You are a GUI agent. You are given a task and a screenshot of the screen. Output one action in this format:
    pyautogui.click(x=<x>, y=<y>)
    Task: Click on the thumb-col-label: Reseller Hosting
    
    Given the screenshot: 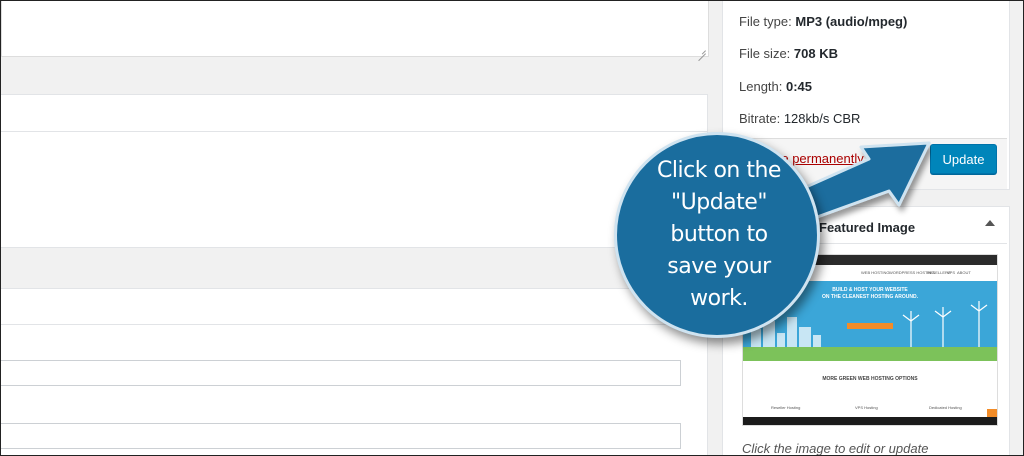 What is the action you would take?
    pyautogui.click(x=786, y=407)
    